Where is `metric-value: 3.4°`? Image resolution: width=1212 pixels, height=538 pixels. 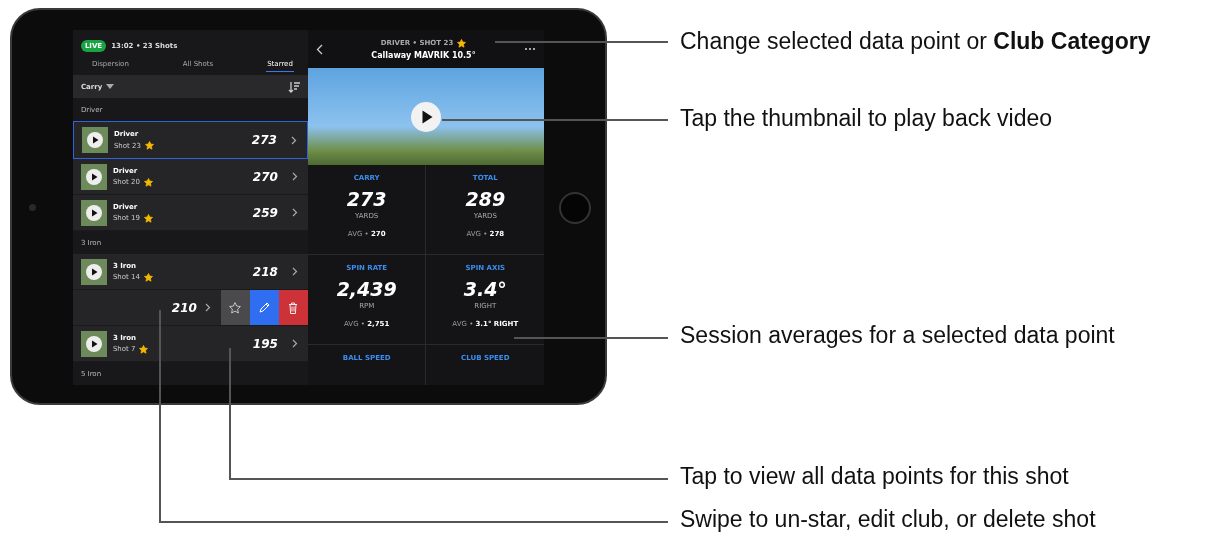
metric-value: 3.4° is located at coordinates (485, 289).